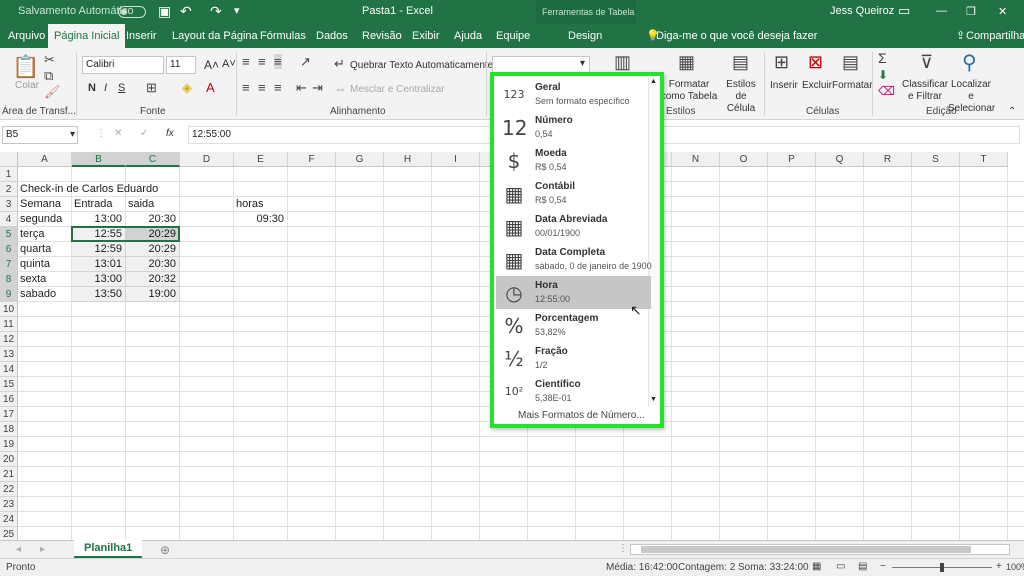 The image size is (1024, 576). I want to click on row-header-22: 22, so click(9, 489).